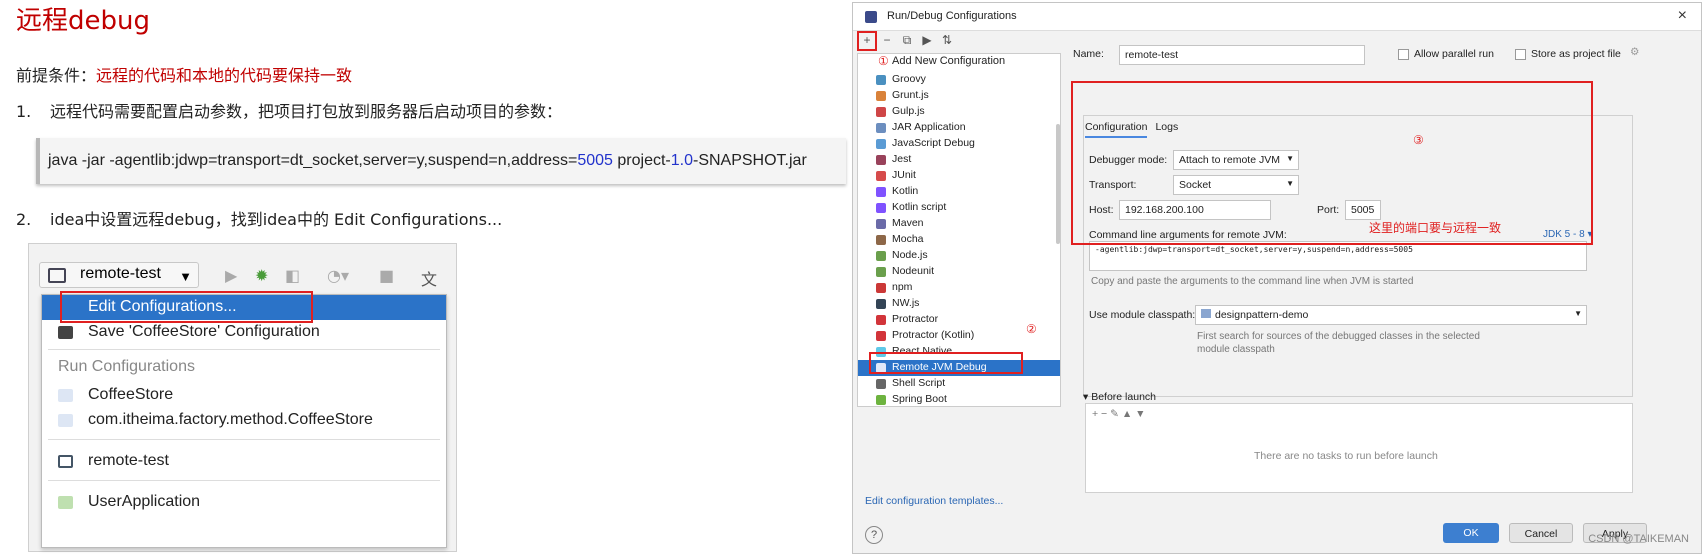 The width and height of the screenshot is (1702, 554). Describe the element at coordinates (641, 160) in the screenshot. I see `code-part-b: project-` at that location.